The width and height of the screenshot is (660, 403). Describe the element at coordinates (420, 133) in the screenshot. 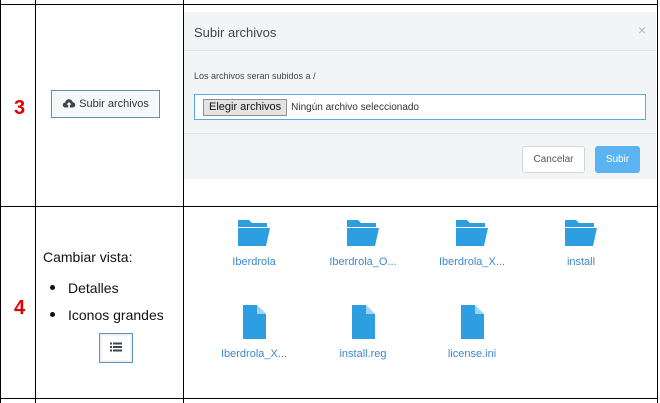

I see `modal-footer-divider` at that location.